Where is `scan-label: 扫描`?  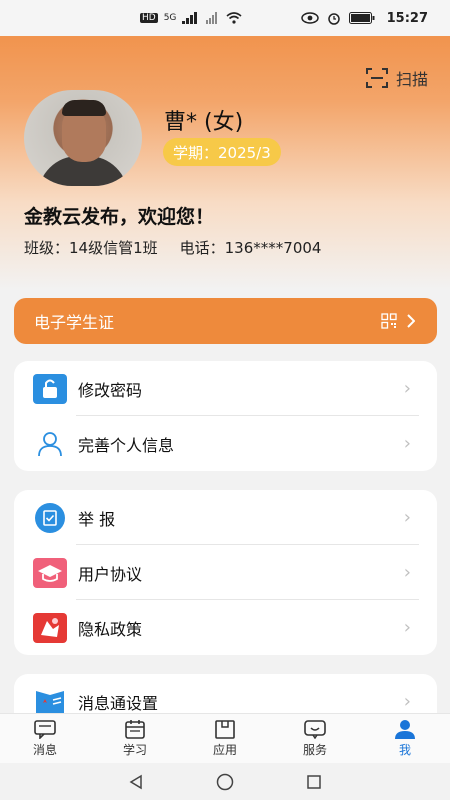 scan-label: 扫描 is located at coordinates (411, 79).